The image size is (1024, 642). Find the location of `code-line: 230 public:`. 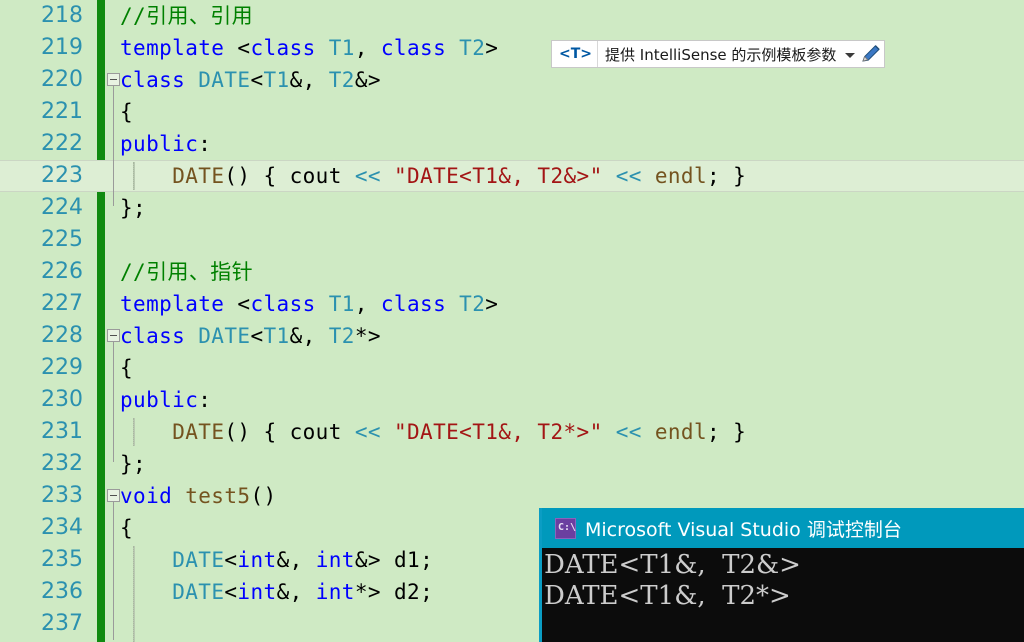

code-line: 230 public: is located at coordinates (512, 400).